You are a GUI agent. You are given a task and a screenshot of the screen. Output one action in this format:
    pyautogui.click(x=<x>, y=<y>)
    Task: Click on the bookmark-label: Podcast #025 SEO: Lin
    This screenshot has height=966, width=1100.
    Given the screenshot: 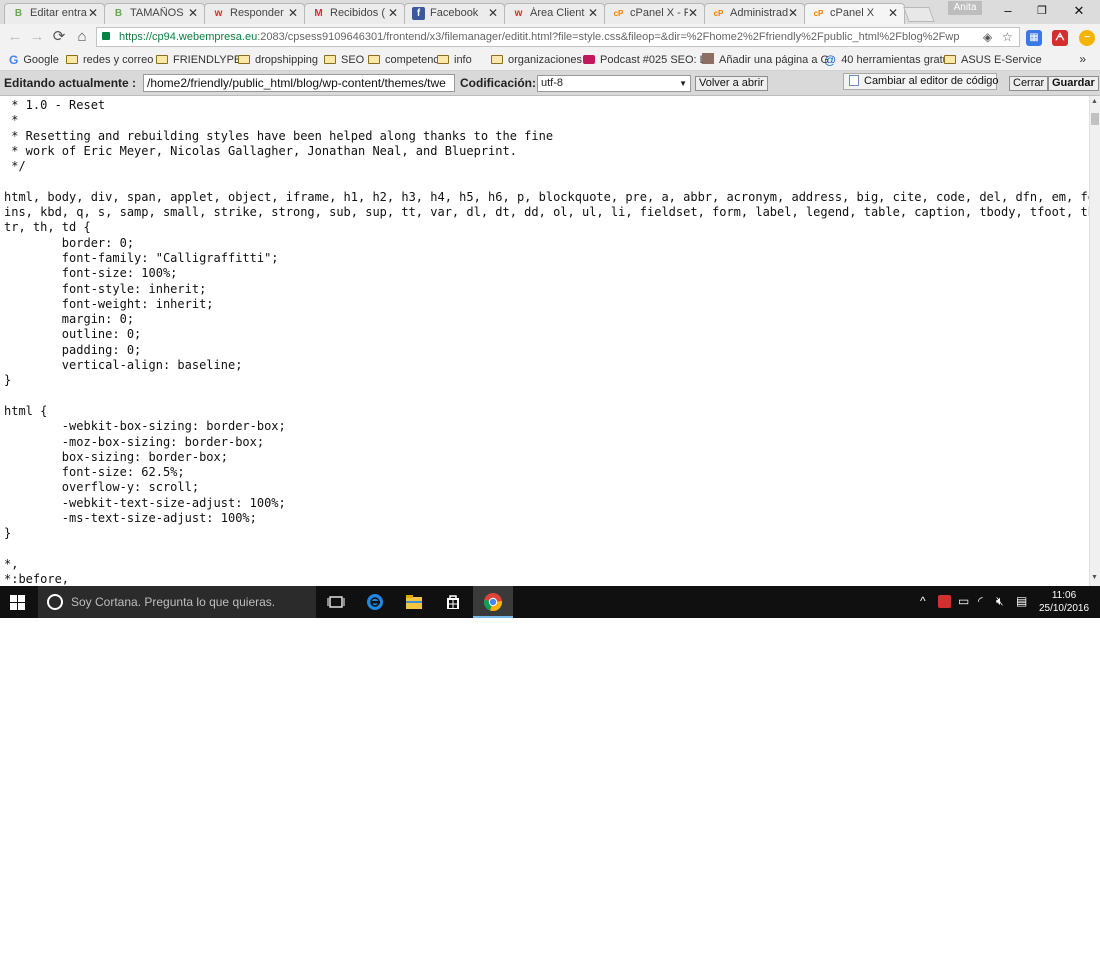 What is the action you would take?
    pyautogui.click(x=657, y=60)
    